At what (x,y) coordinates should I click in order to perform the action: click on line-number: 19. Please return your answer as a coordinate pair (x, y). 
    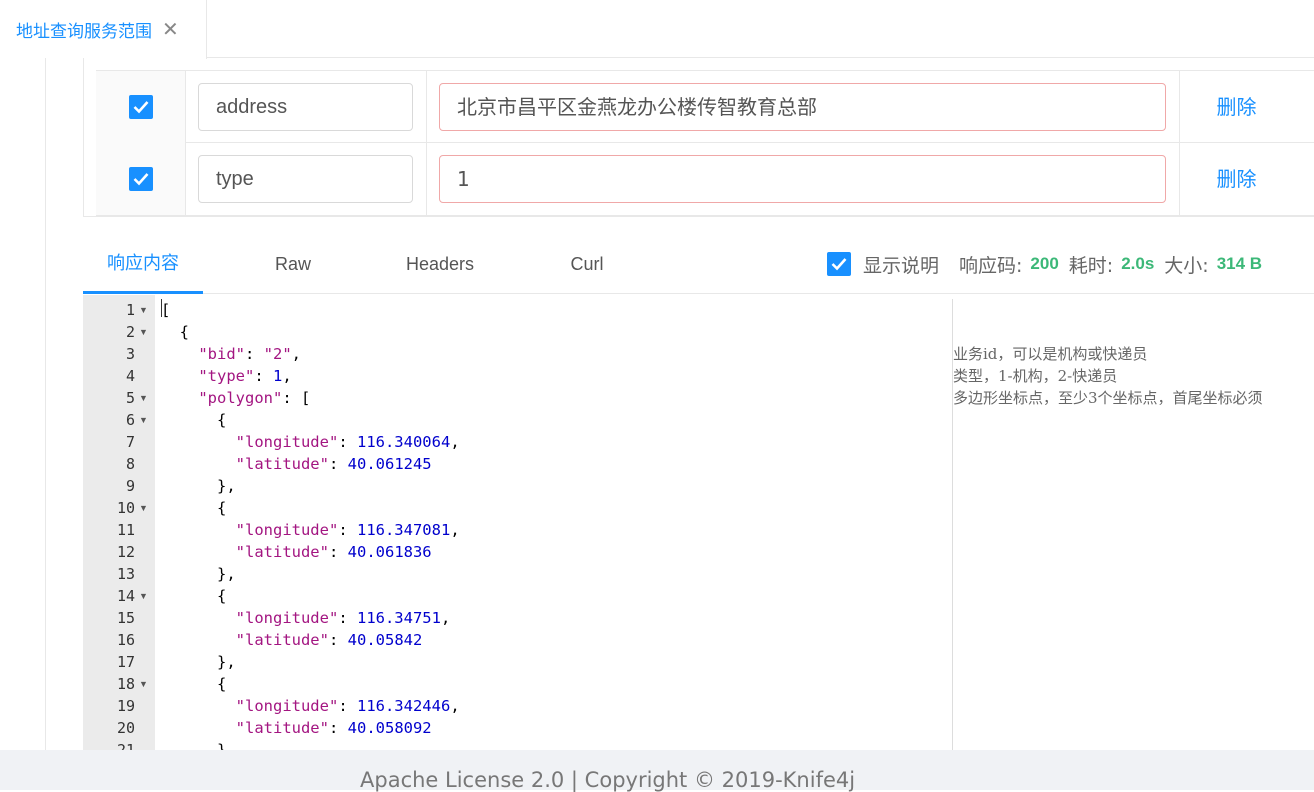
    Looking at the image, I should click on (125, 706).